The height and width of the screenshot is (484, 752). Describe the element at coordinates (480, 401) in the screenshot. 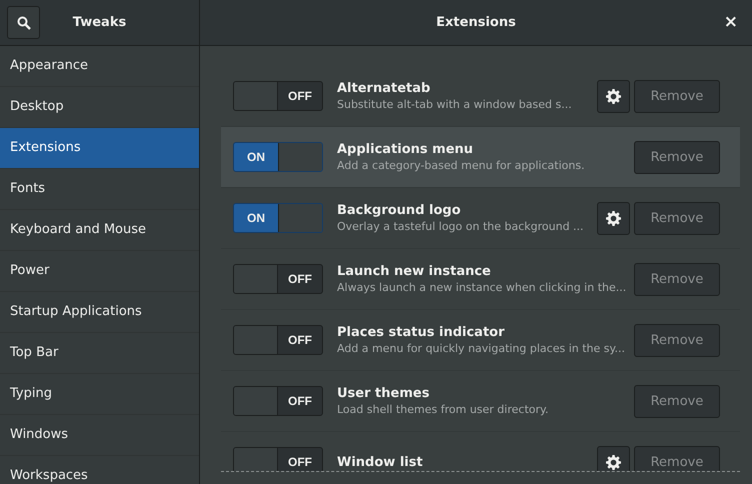

I see `extension-row: OFF User themes Load shell themes from user directory. Remove` at that location.